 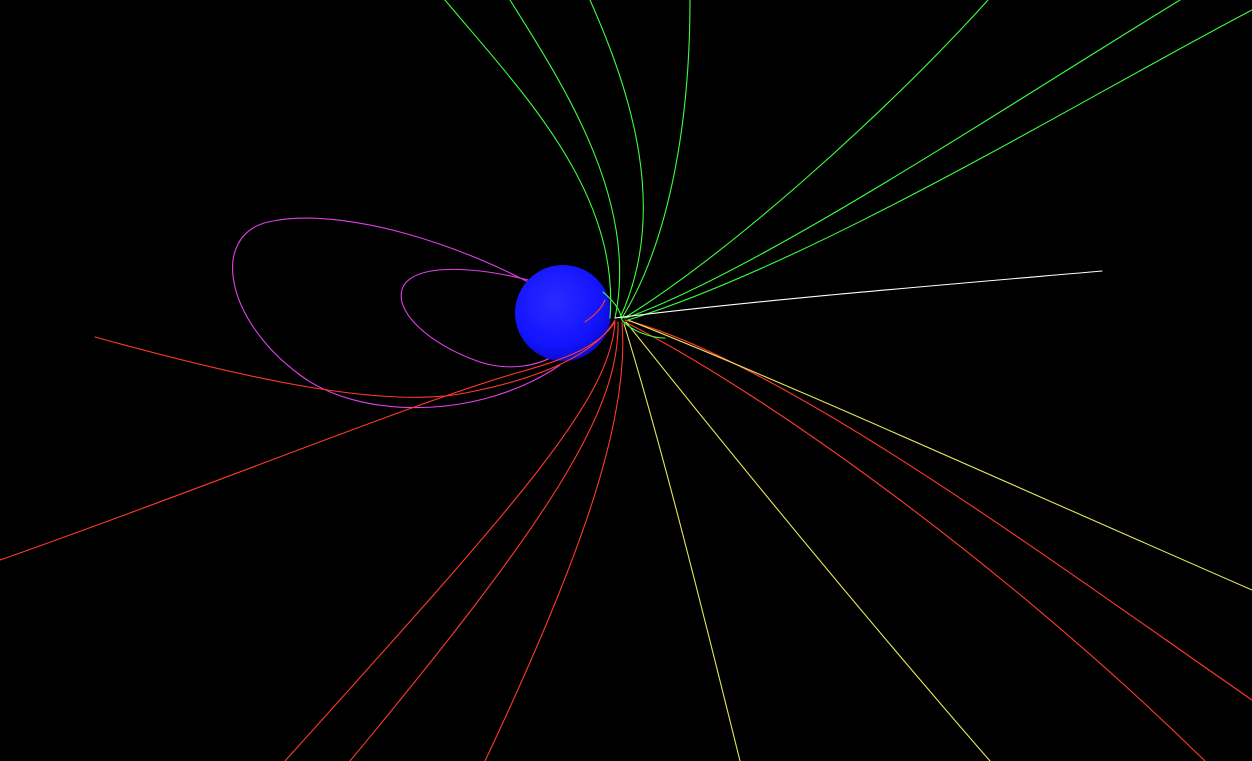 I want to click on planet, so click(x=563, y=313).